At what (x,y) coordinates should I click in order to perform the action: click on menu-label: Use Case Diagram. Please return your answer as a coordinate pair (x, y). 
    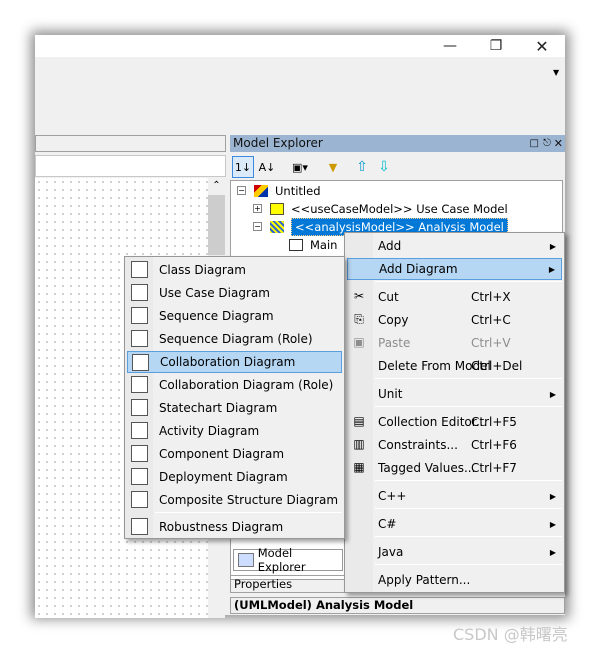
    Looking at the image, I should click on (214, 293).